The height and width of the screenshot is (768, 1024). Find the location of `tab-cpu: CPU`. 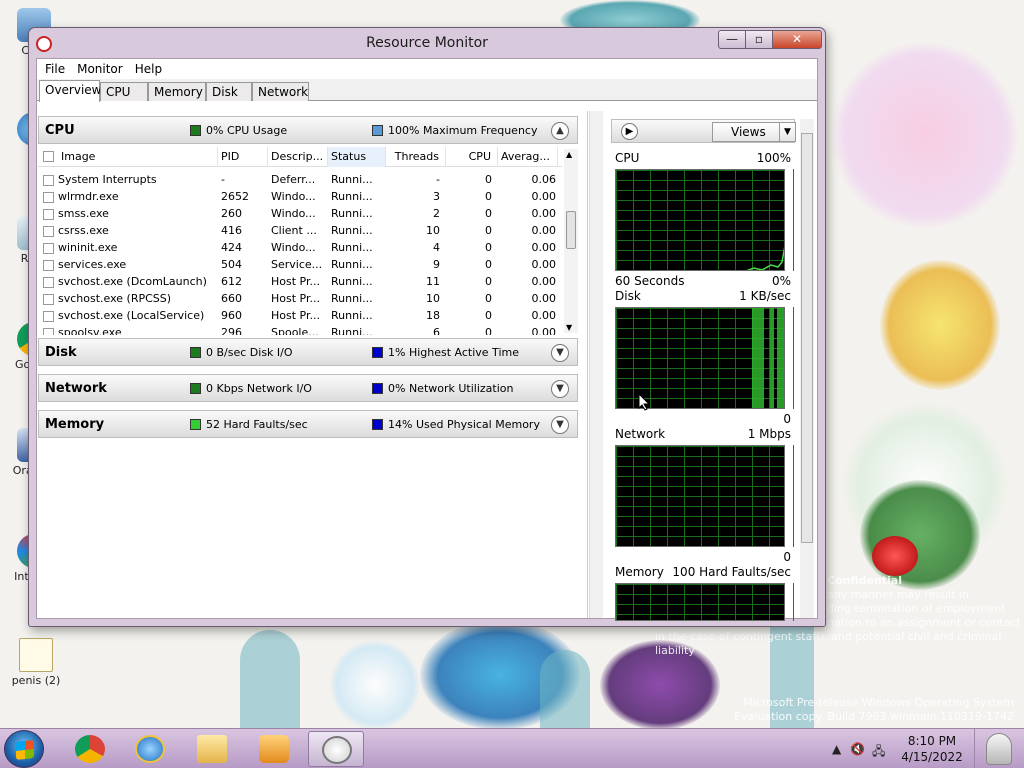

tab-cpu: CPU is located at coordinates (124, 91).